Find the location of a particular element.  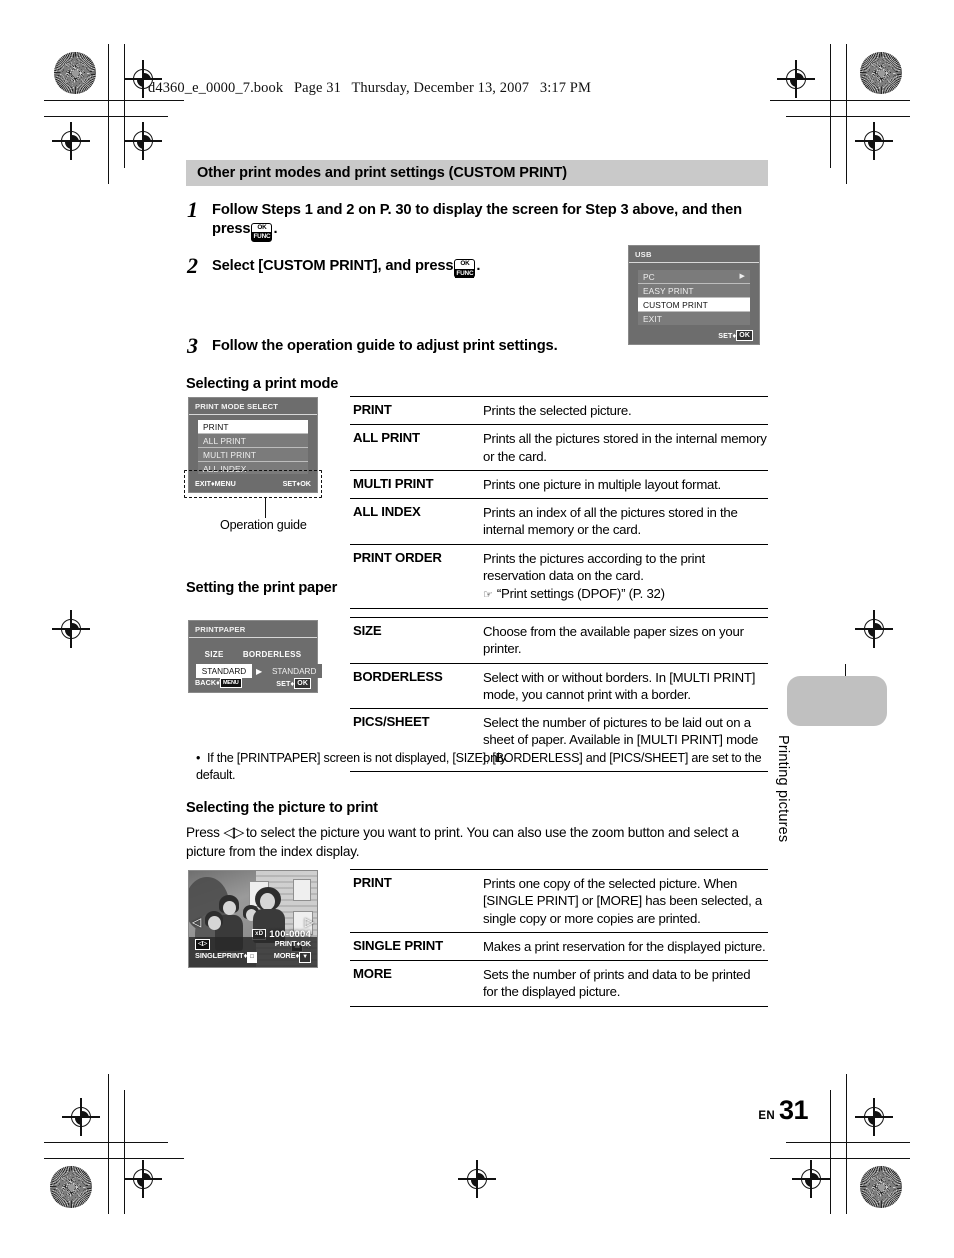

down-key-icon: ▼ is located at coordinates (305, 957).